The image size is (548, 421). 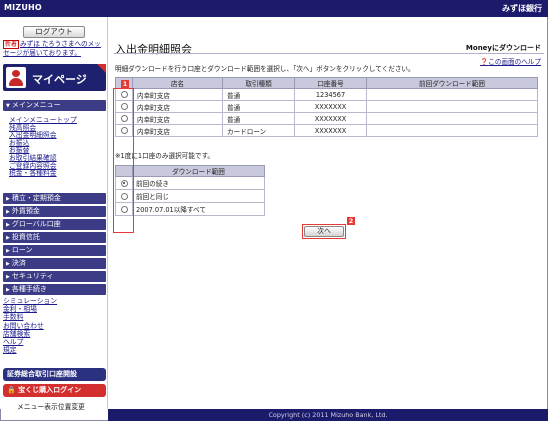 I want to click on category-label: セキュリティ, so click(x=32, y=276).